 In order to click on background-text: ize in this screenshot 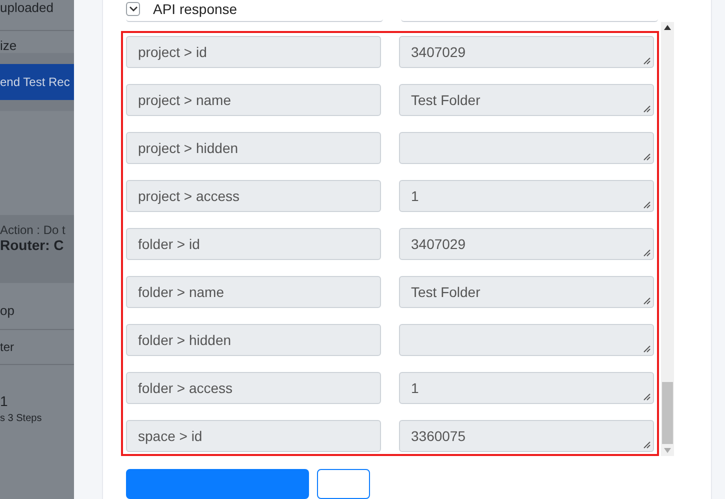, I will do `click(9, 45)`.